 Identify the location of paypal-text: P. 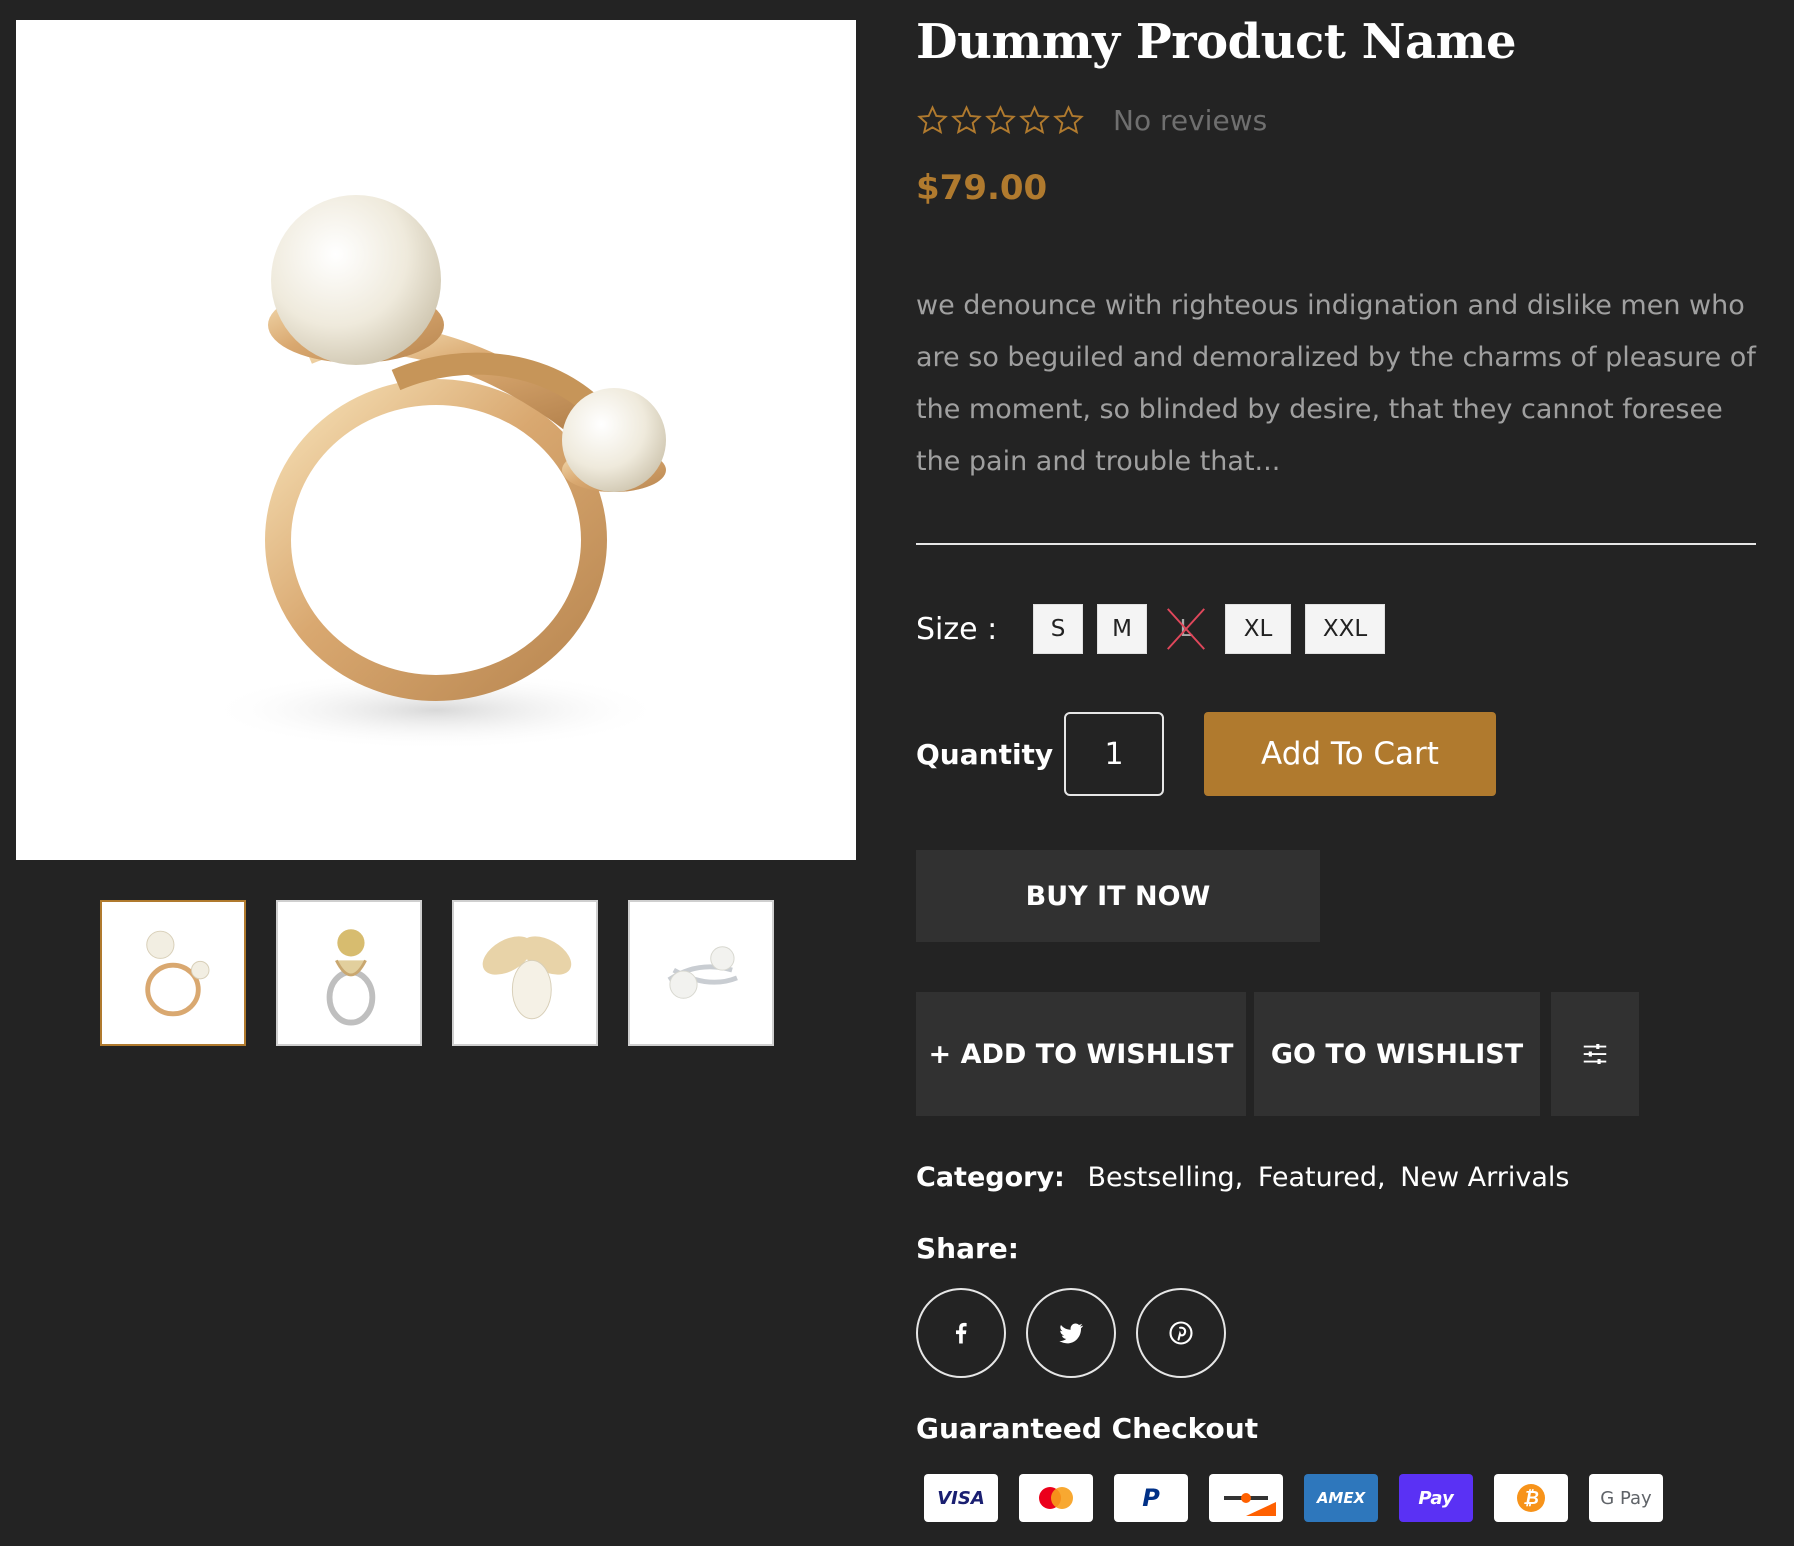
(1151, 1498).